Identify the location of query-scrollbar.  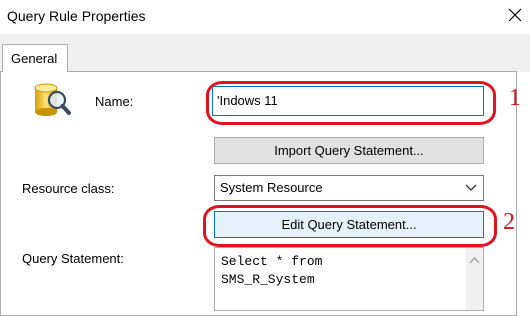
(474, 279).